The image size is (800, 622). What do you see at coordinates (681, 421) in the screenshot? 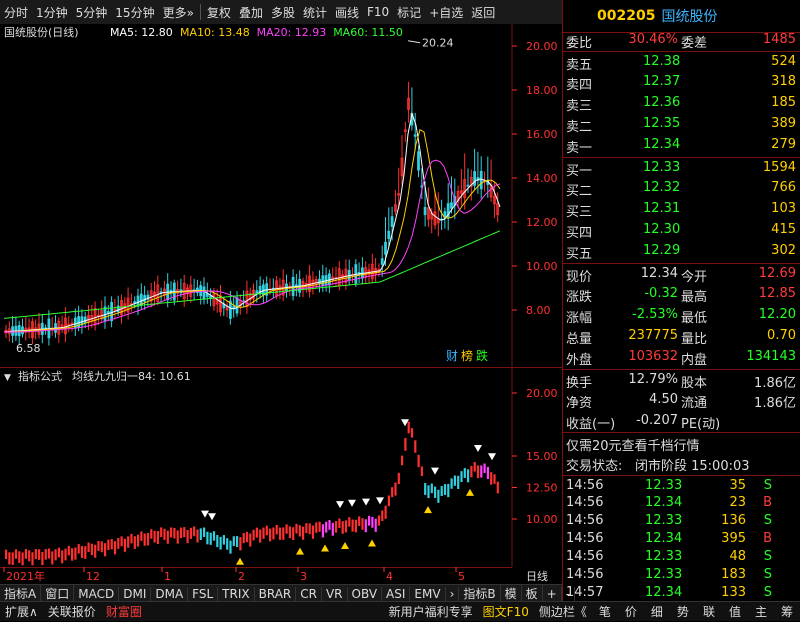
I see `fin-row: 收益(一) -0.207 PE(动)` at bounding box center [681, 421].